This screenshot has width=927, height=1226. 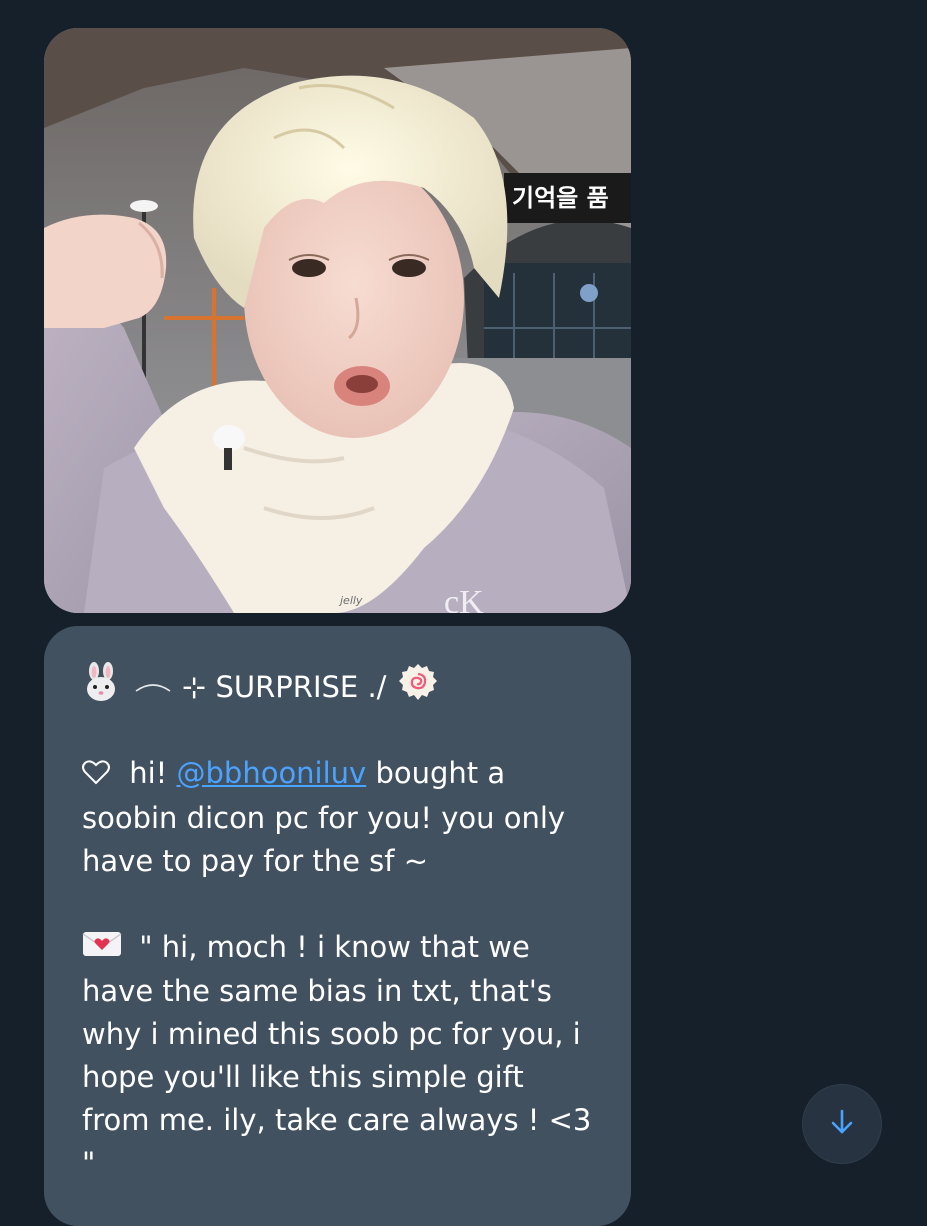 What do you see at coordinates (341, 948) in the screenshot?
I see `quote-line-1: " hi, moch ! i know that we` at bounding box center [341, 948].